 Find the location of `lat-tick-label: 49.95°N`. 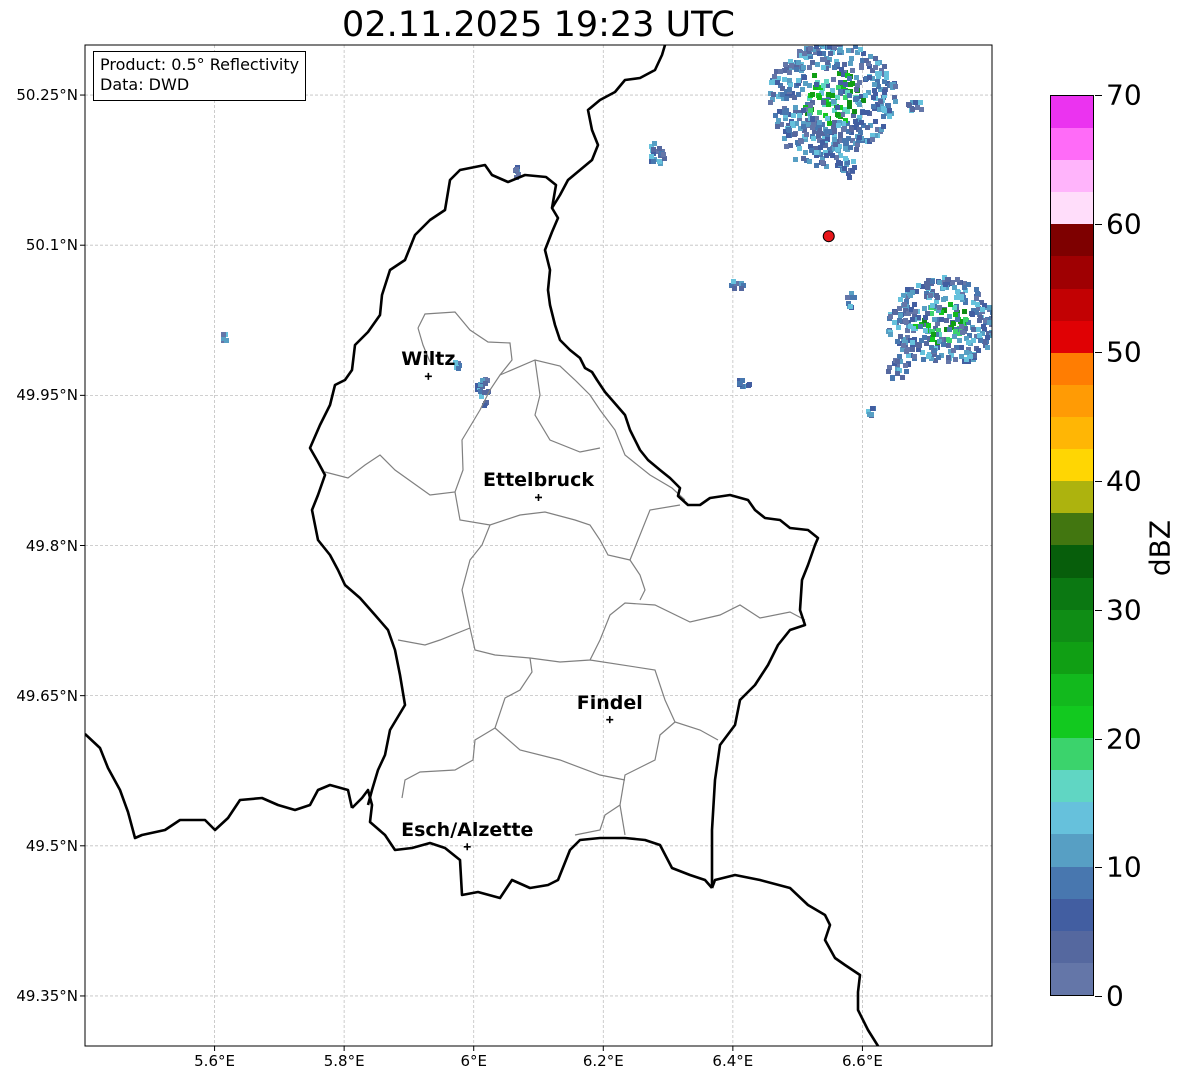

lat-tick-label: 49.95°N is located at coordinates (47, 395).